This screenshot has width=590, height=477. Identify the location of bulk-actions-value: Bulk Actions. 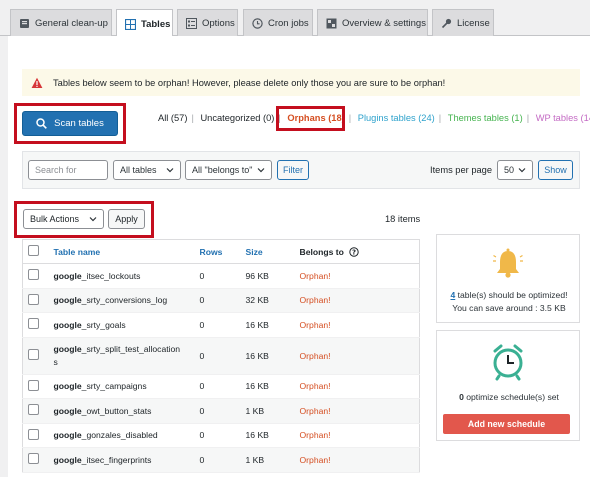
(55, 219).